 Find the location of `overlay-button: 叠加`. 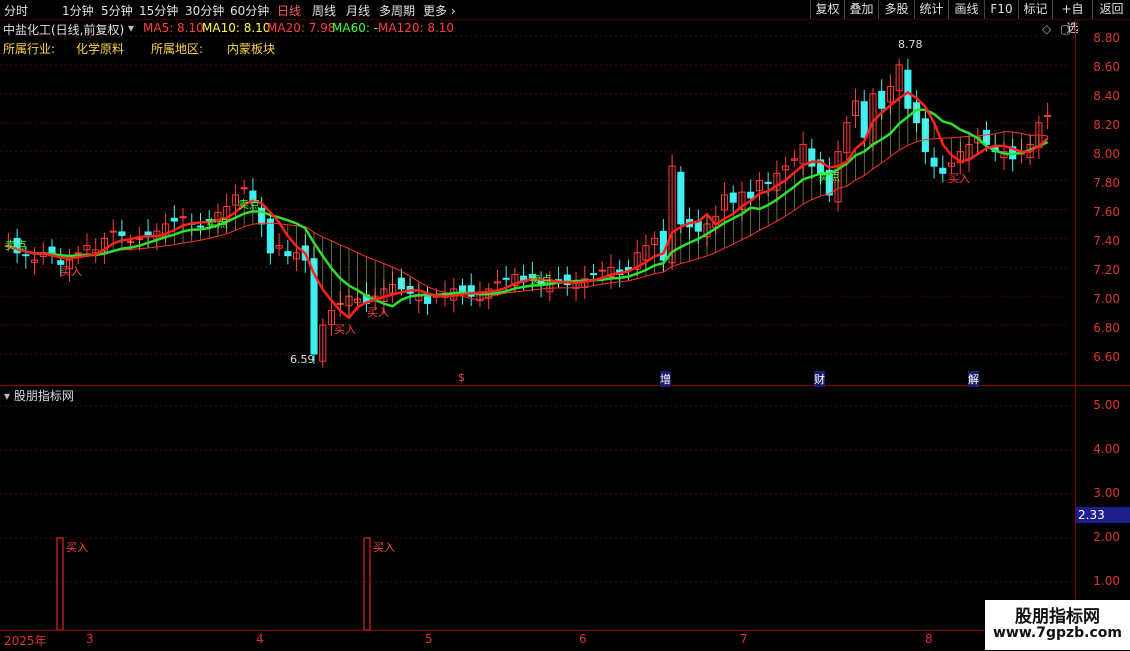

overlay-button: 叠加 is located at coordinates (861, 9).